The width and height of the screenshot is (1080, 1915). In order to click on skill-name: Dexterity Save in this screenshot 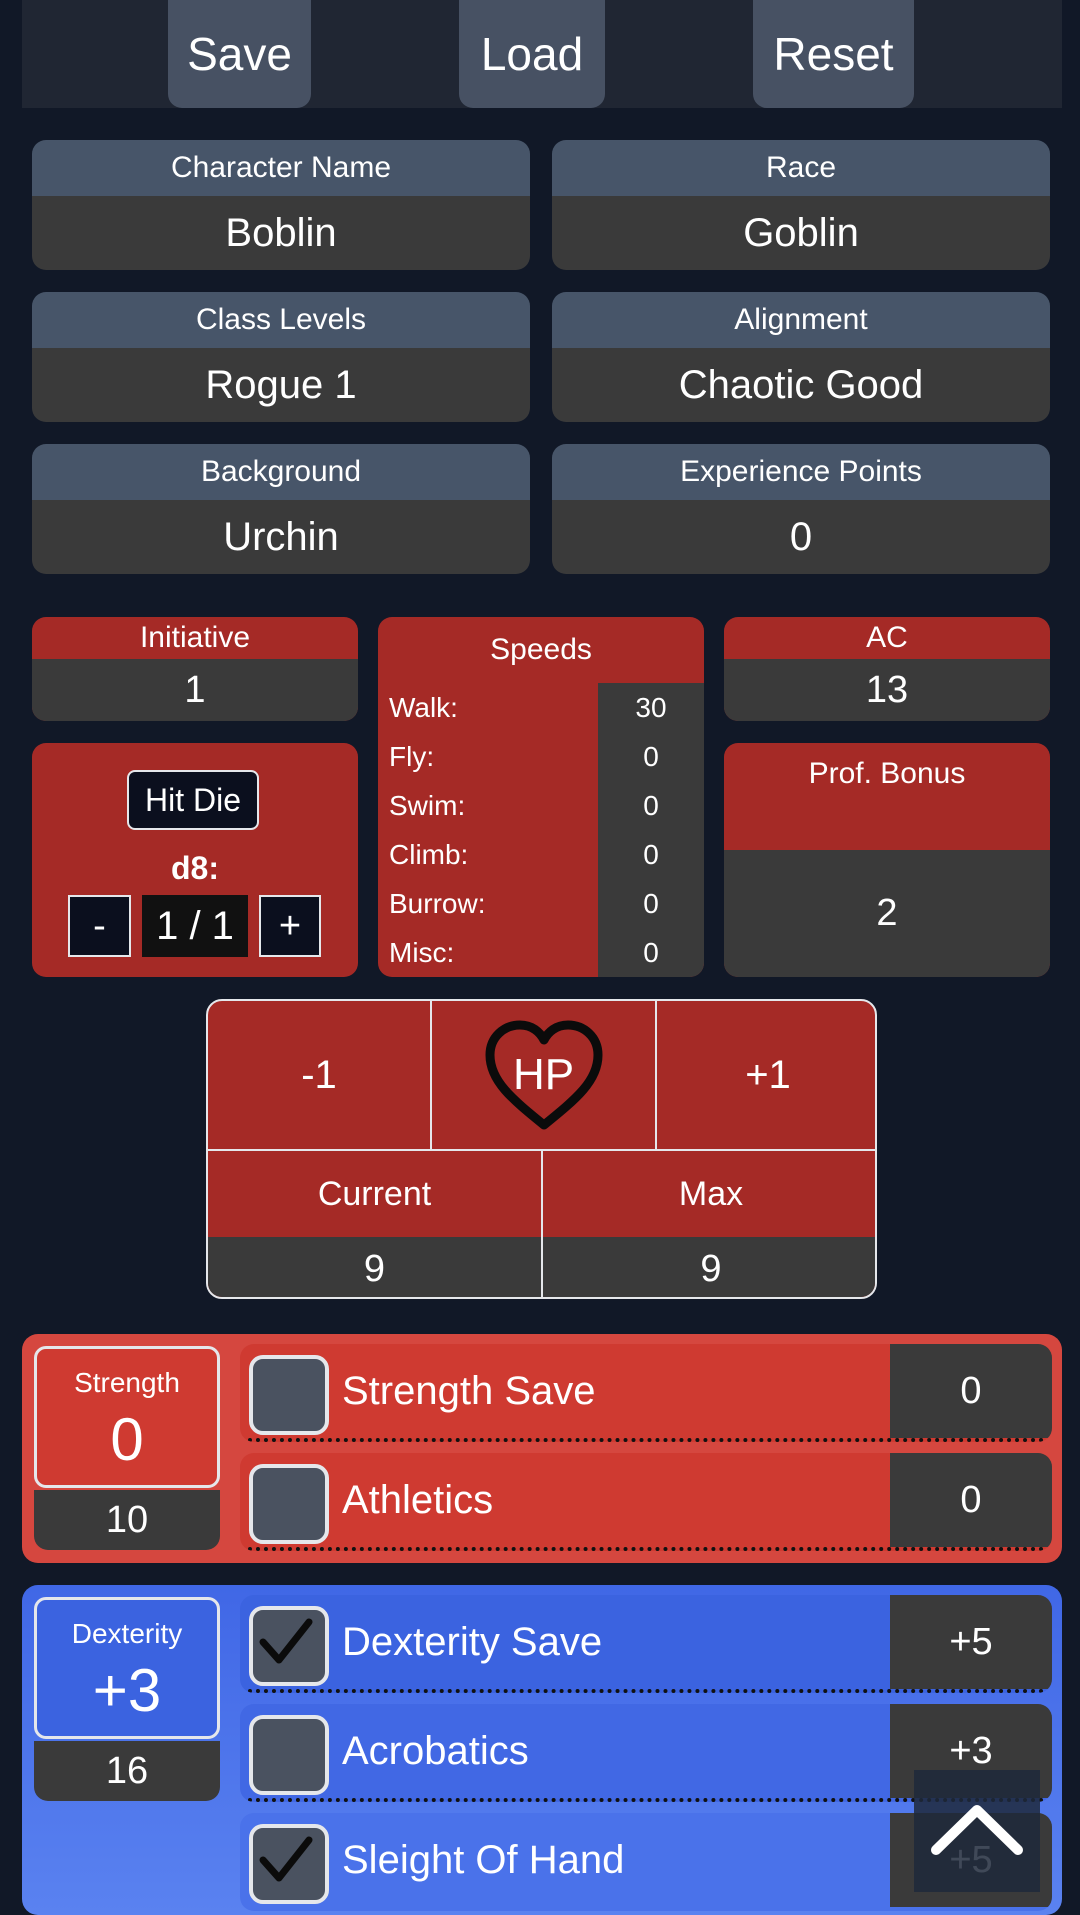, I will do `click(472, 1641)`.